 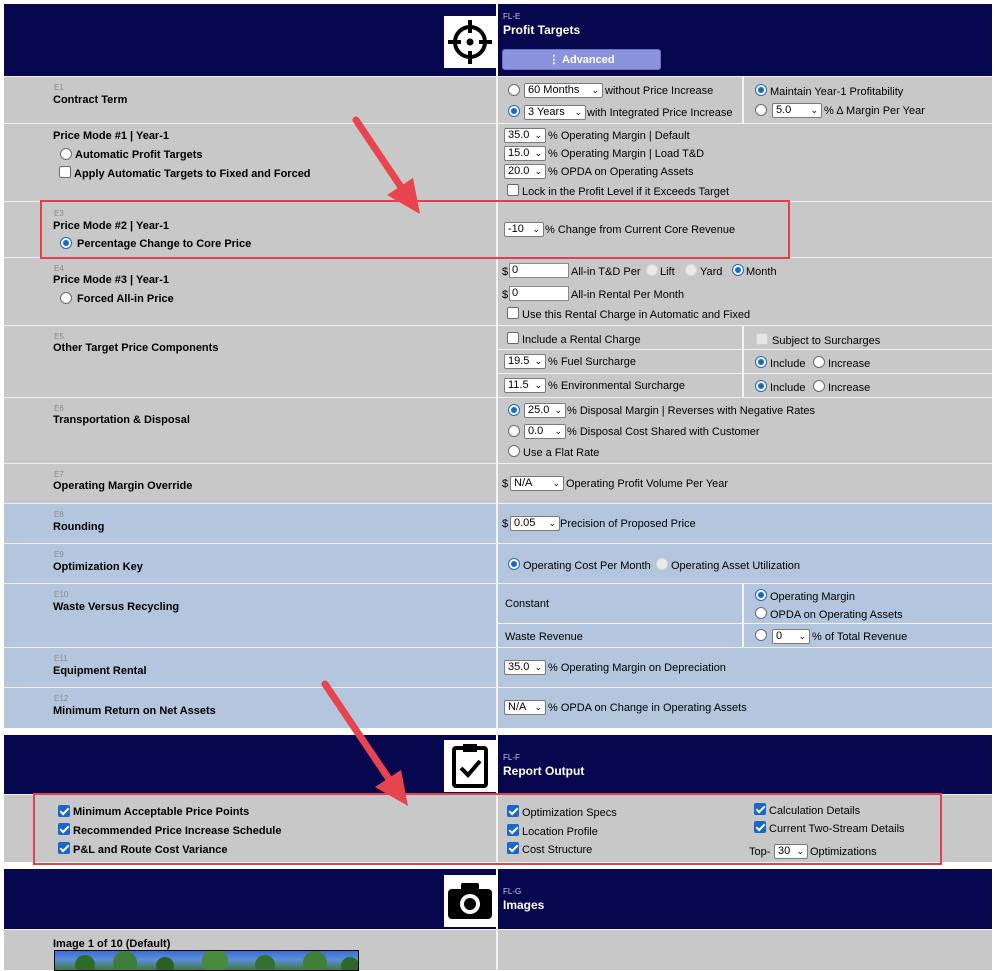 What do you see at coordinates (513, 338) in the screenshot?
I see `include-rental-checkbox` at bounding box center [513, 338].